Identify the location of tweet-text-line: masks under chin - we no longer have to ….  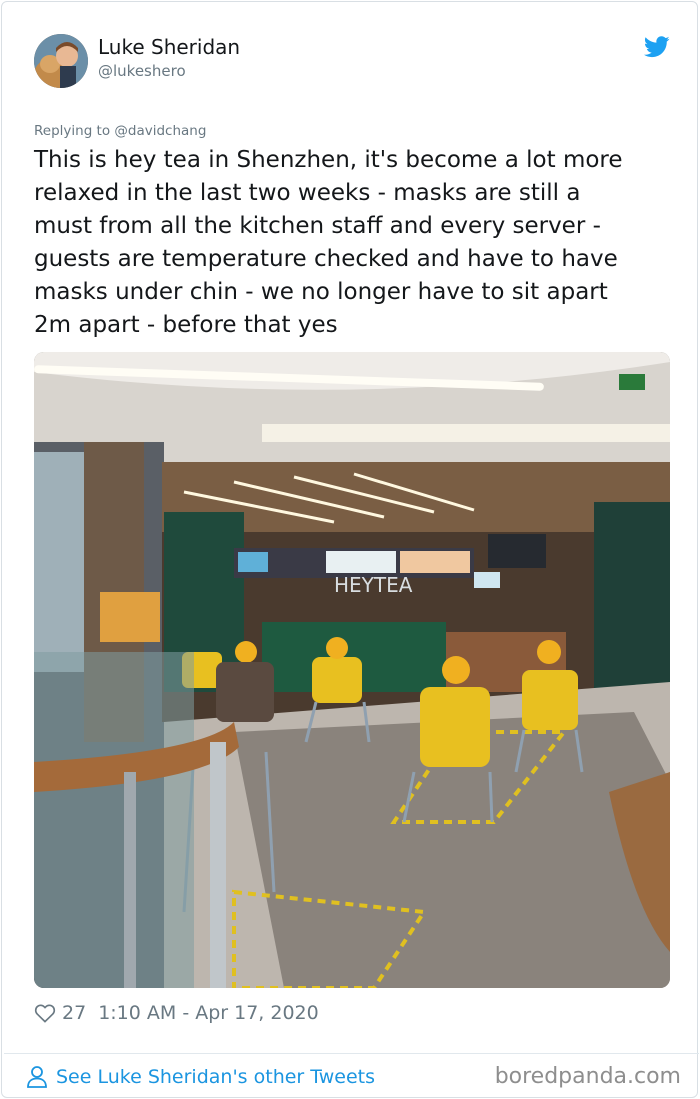
(321, 292).